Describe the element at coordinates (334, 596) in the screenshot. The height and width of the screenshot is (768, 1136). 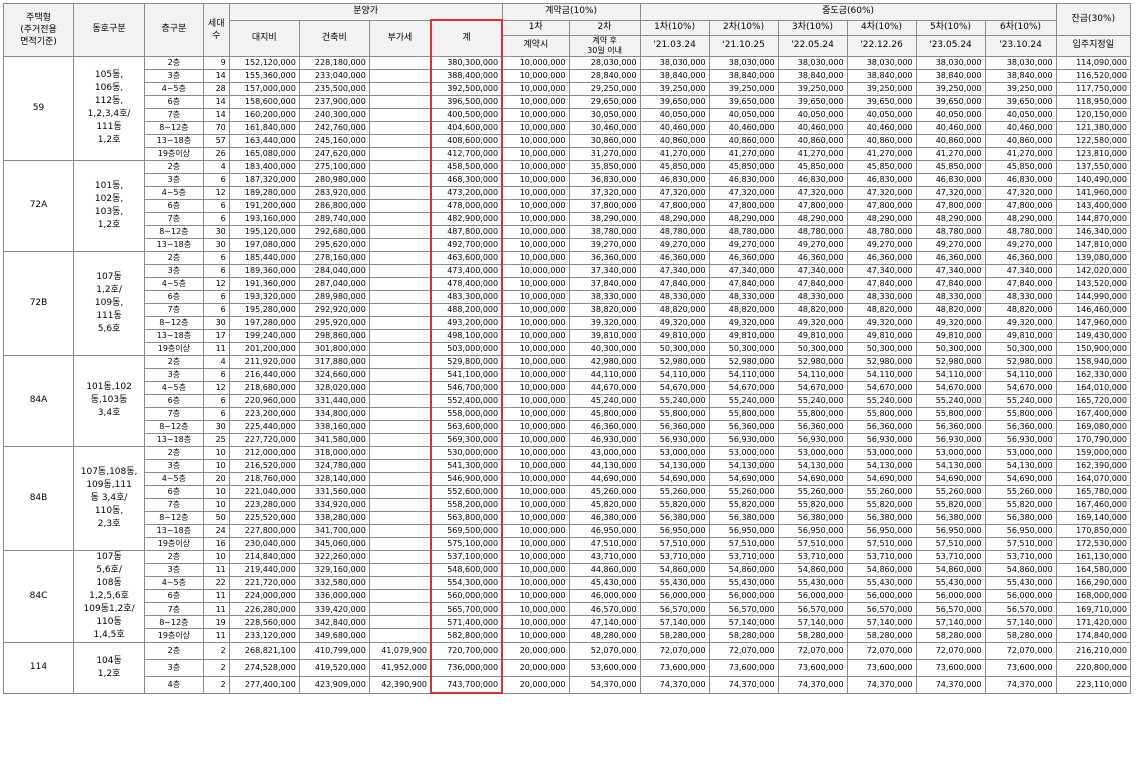
I see `building-price-cell: 336,000,000` at that location.